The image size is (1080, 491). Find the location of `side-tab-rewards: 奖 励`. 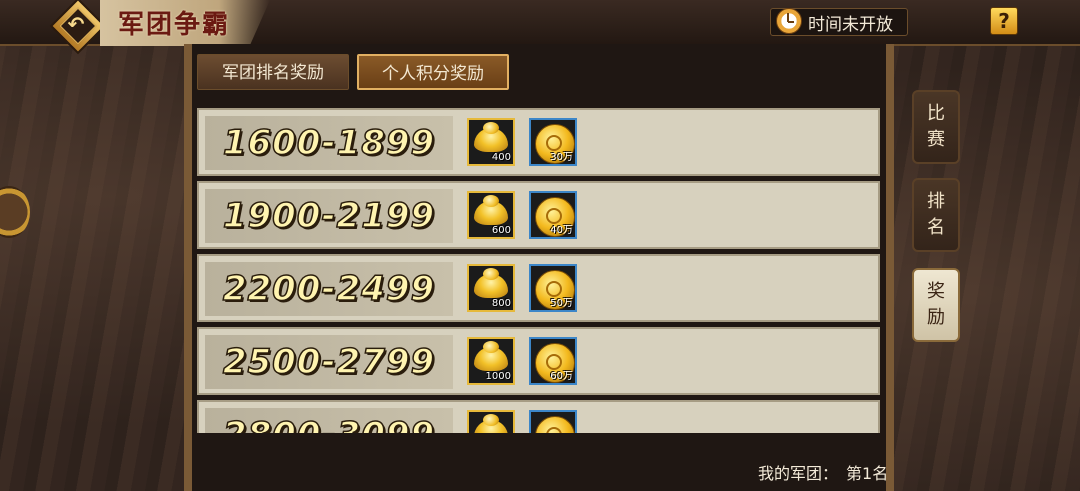

side-tab-rewards: 奖 励 is located at coordinates (936, 305).